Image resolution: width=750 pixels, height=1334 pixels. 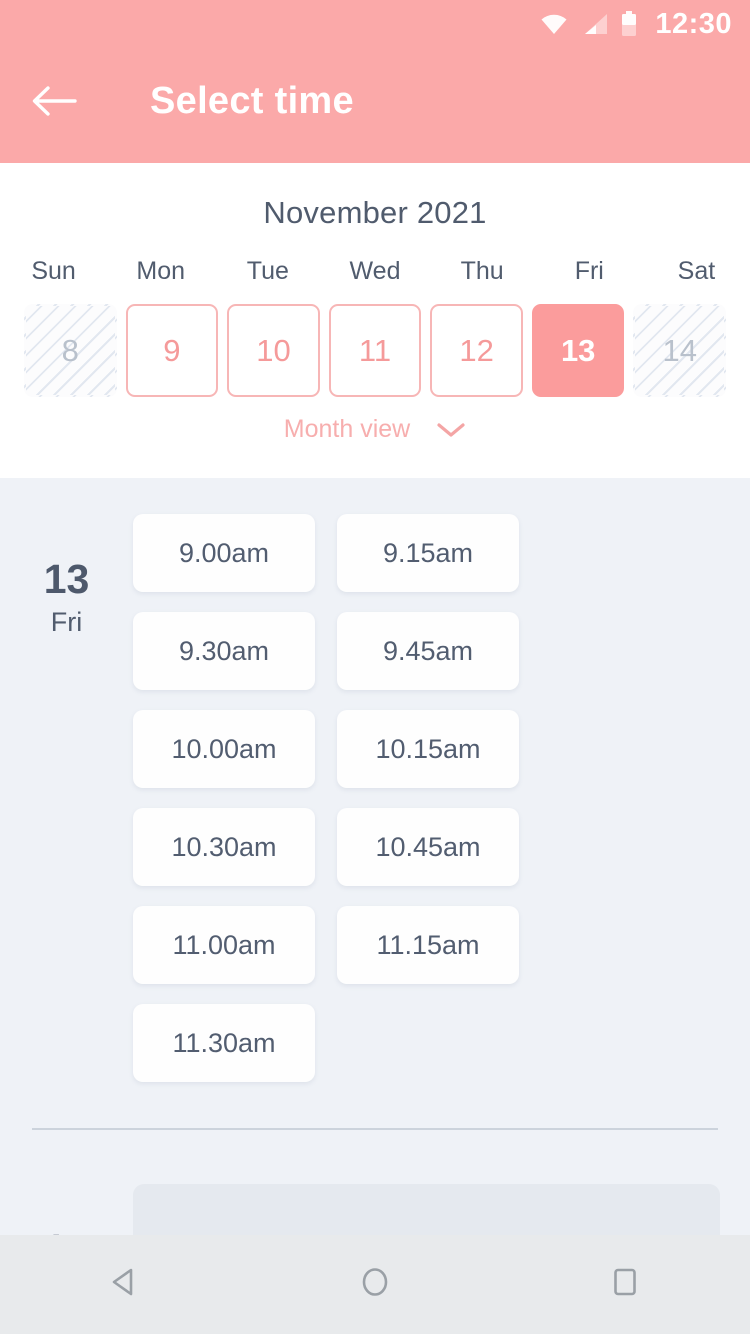 I want to click on time-slot: 9.15am, so click(x=428, y=553).